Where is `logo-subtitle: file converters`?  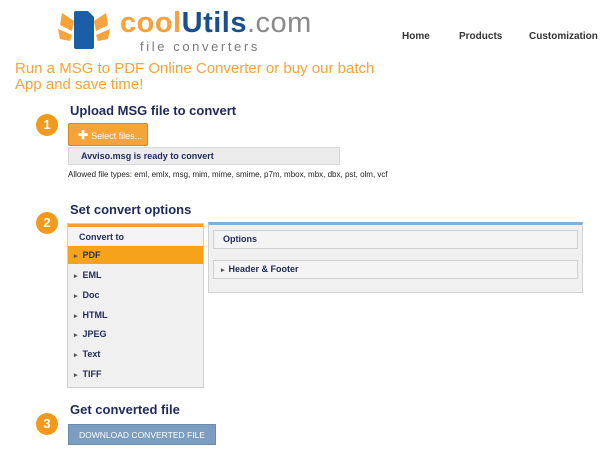
logo-subtitle: file converters is located at coordinates (200, 46).